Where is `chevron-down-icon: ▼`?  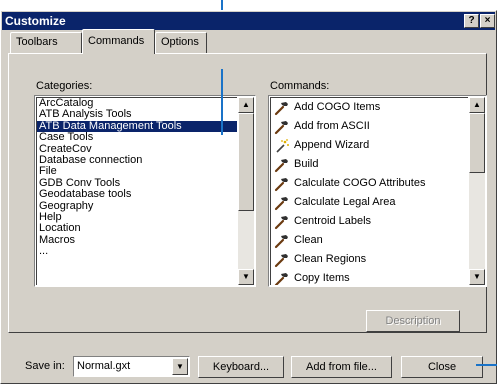 chevron-down-icon: ▼ is located at coordinates (180, 366).